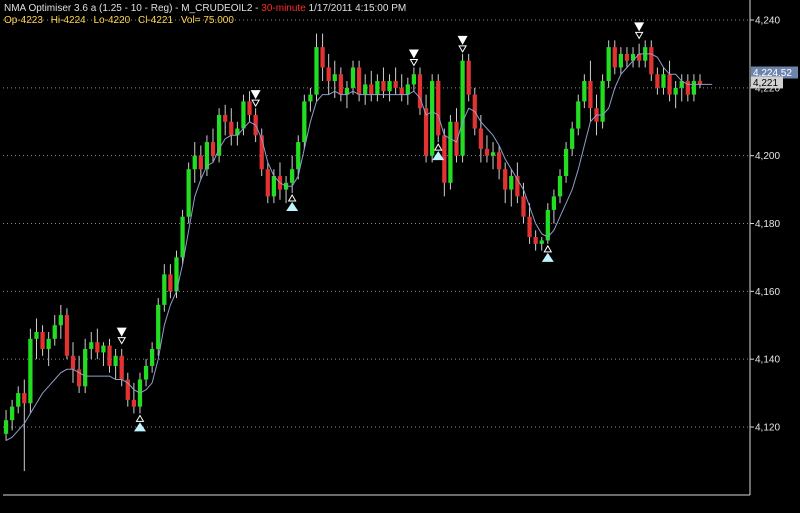 The image size is (800, 513). What do you see at coordinates (112, 20) in the screenshot?
I see `low-value: Lo-4220` at bounding box center [112, 20].